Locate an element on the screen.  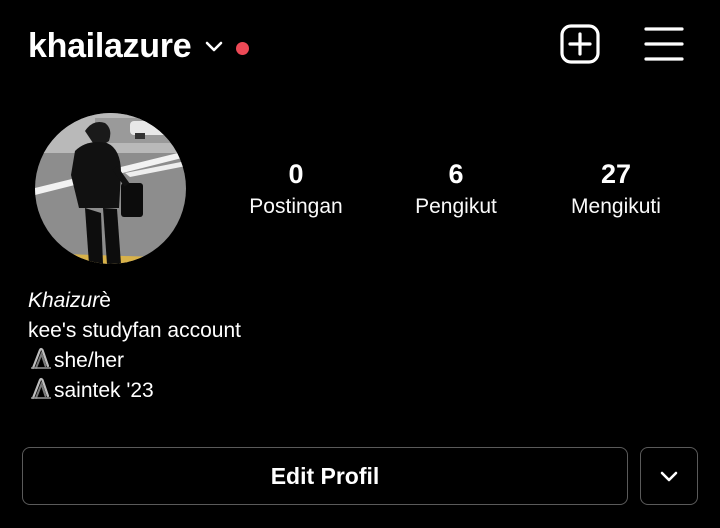
bio-line-text: she/her is located at coordinates (89, 360).